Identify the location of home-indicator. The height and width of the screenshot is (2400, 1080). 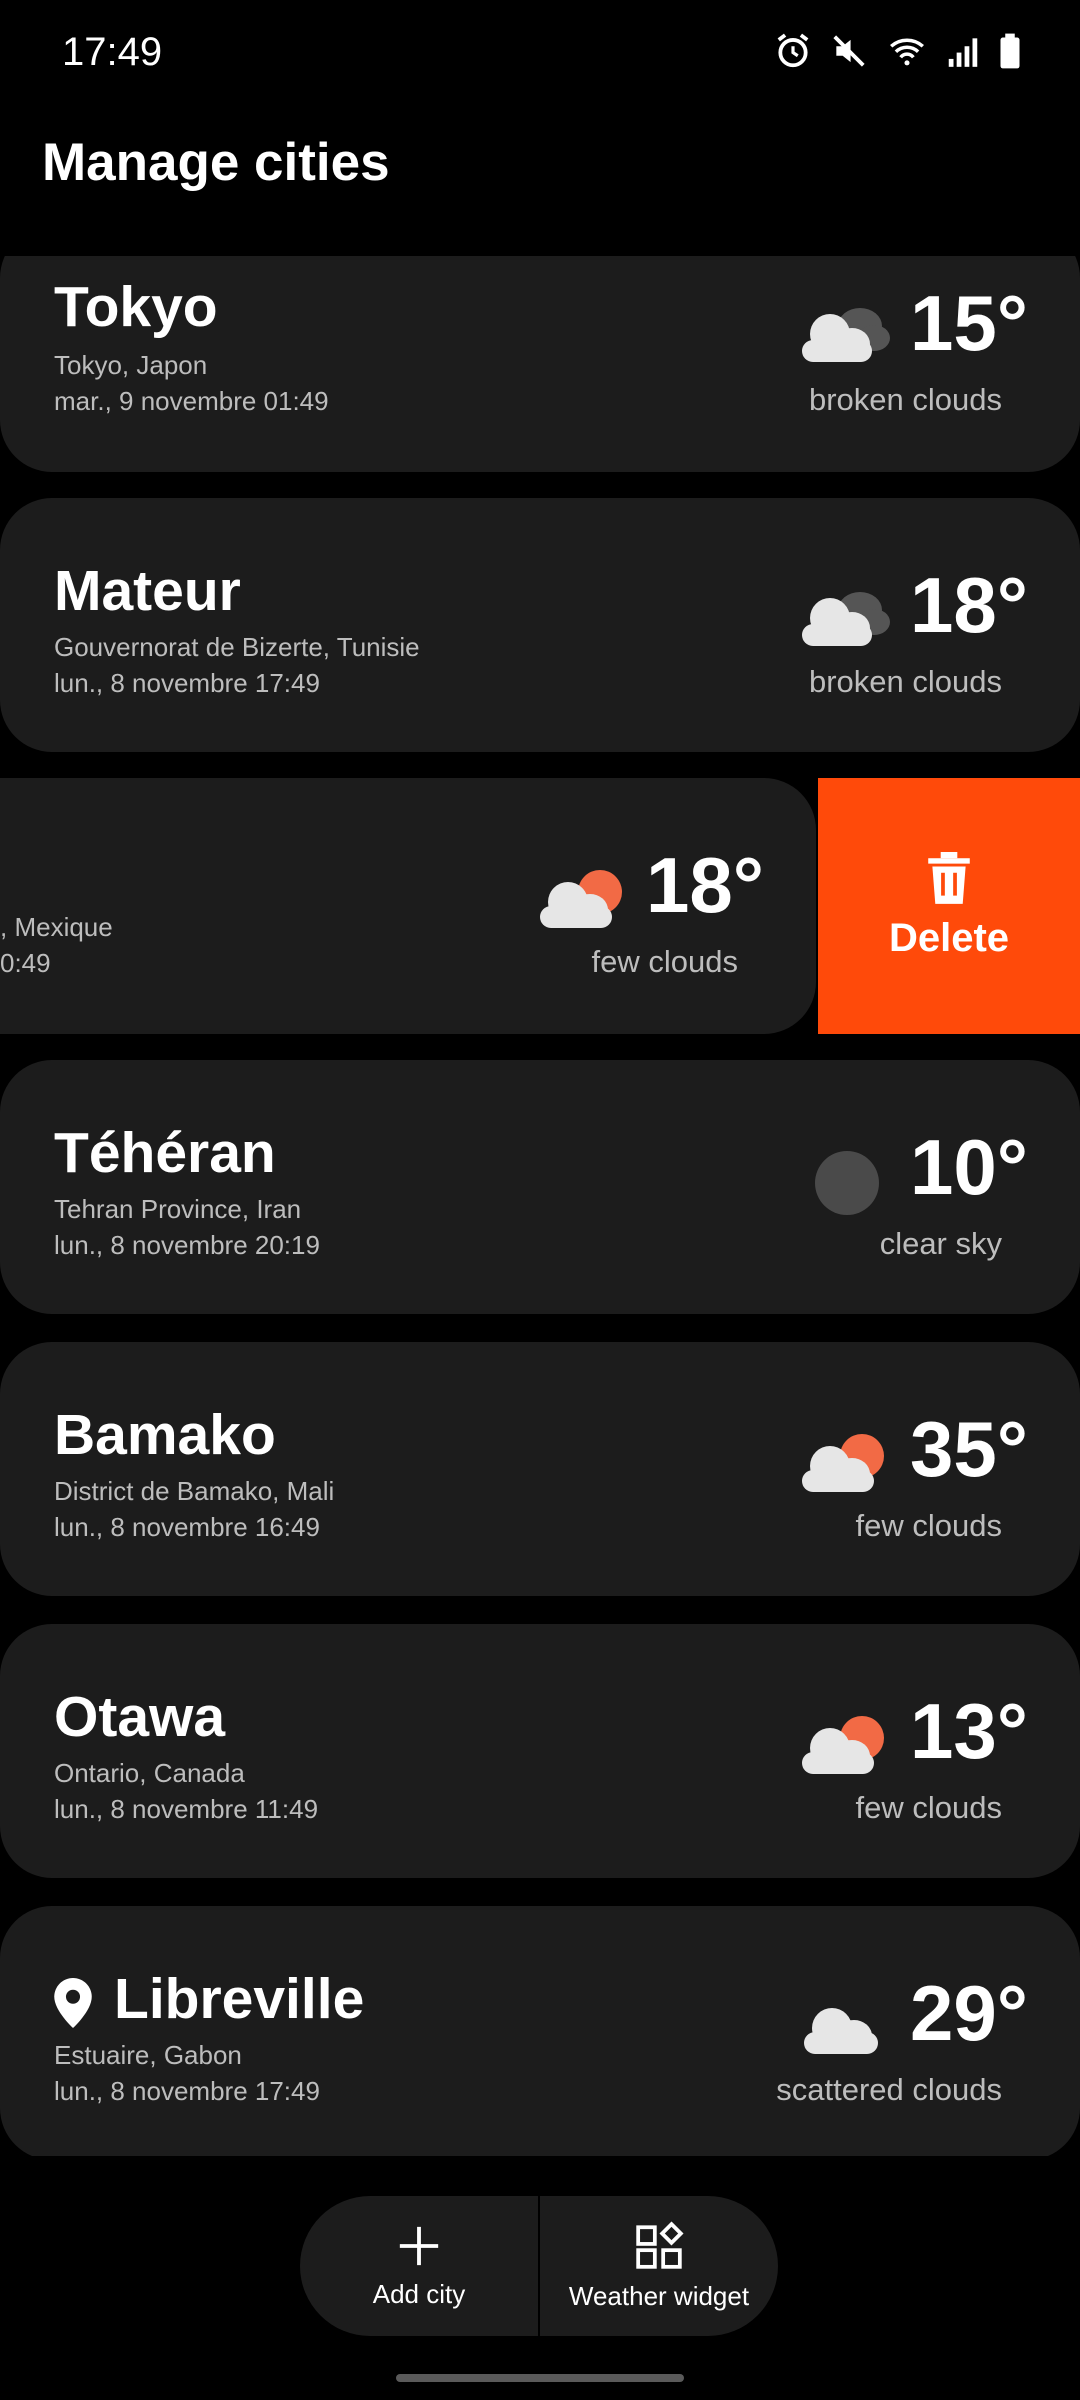
(540, 2378).